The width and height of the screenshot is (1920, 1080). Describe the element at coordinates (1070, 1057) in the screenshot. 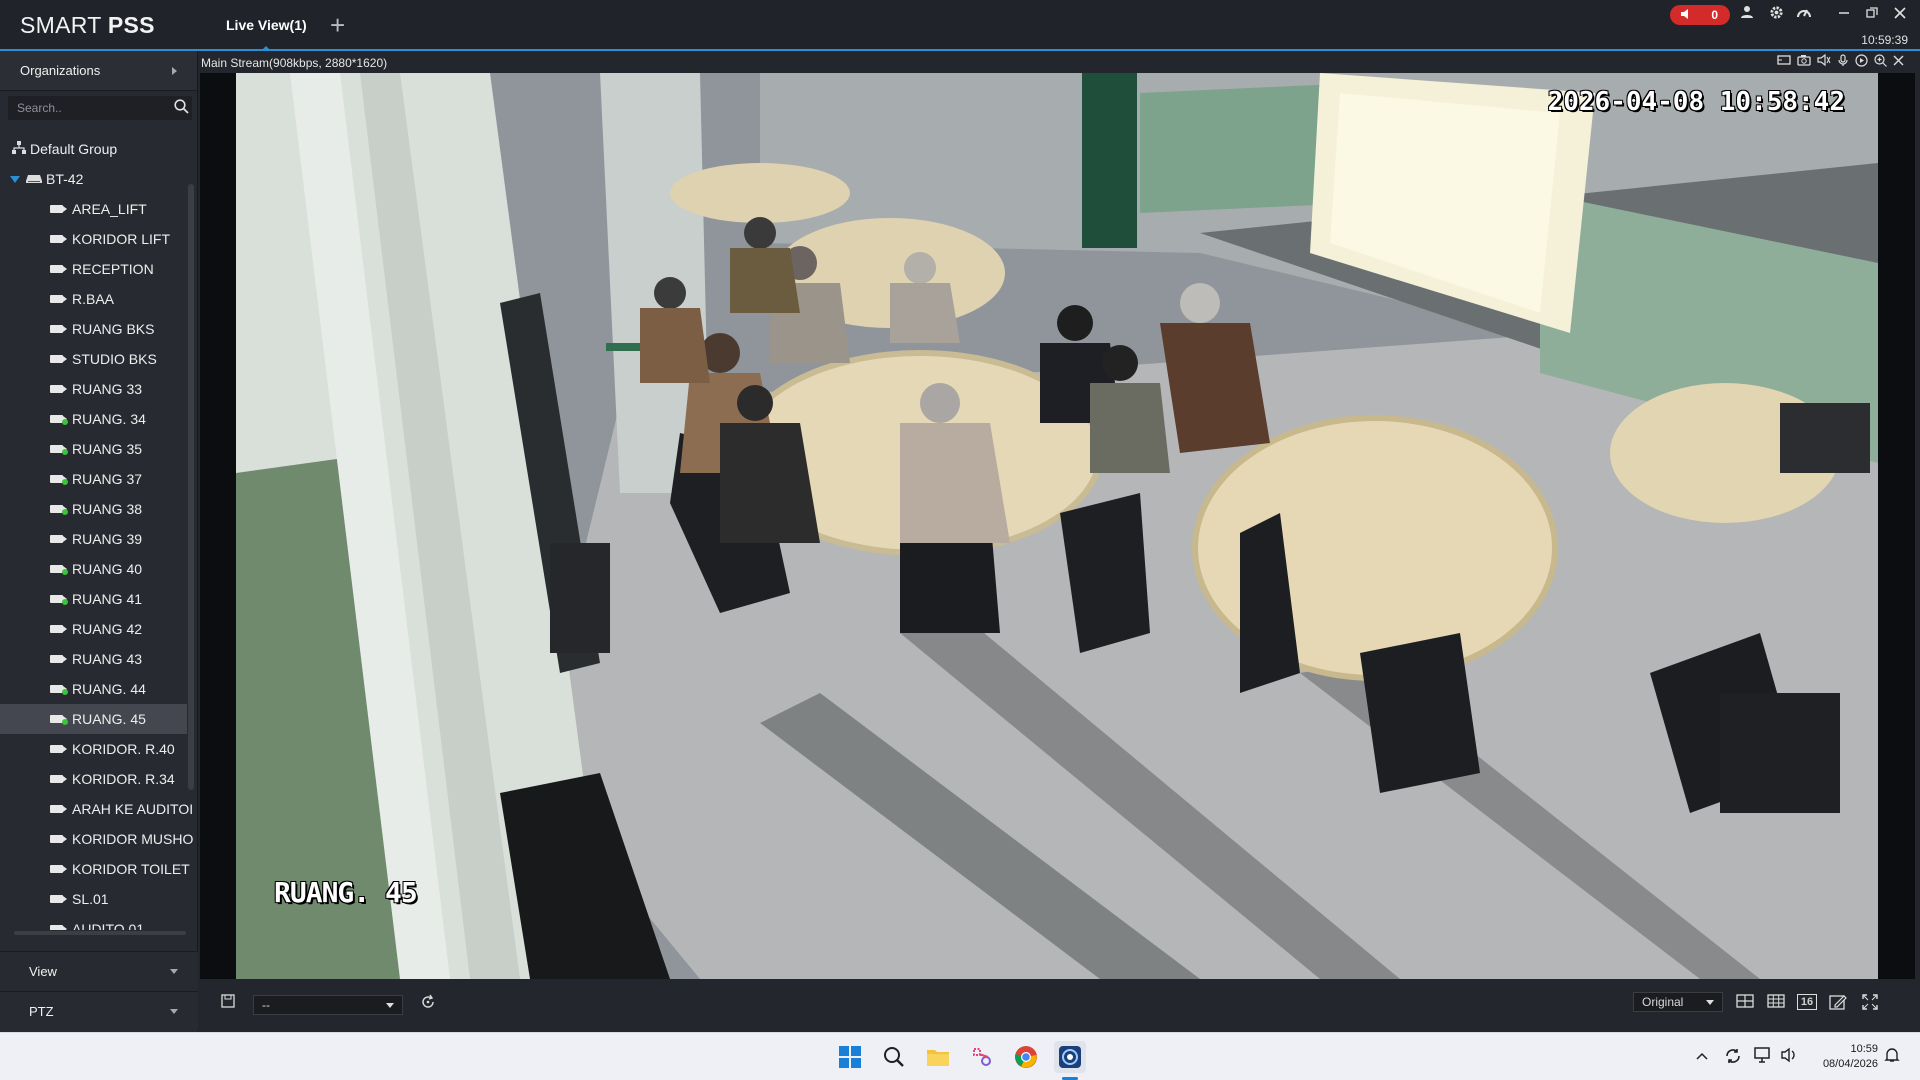

I see `smart-pss-taskbar-icon` at that location.